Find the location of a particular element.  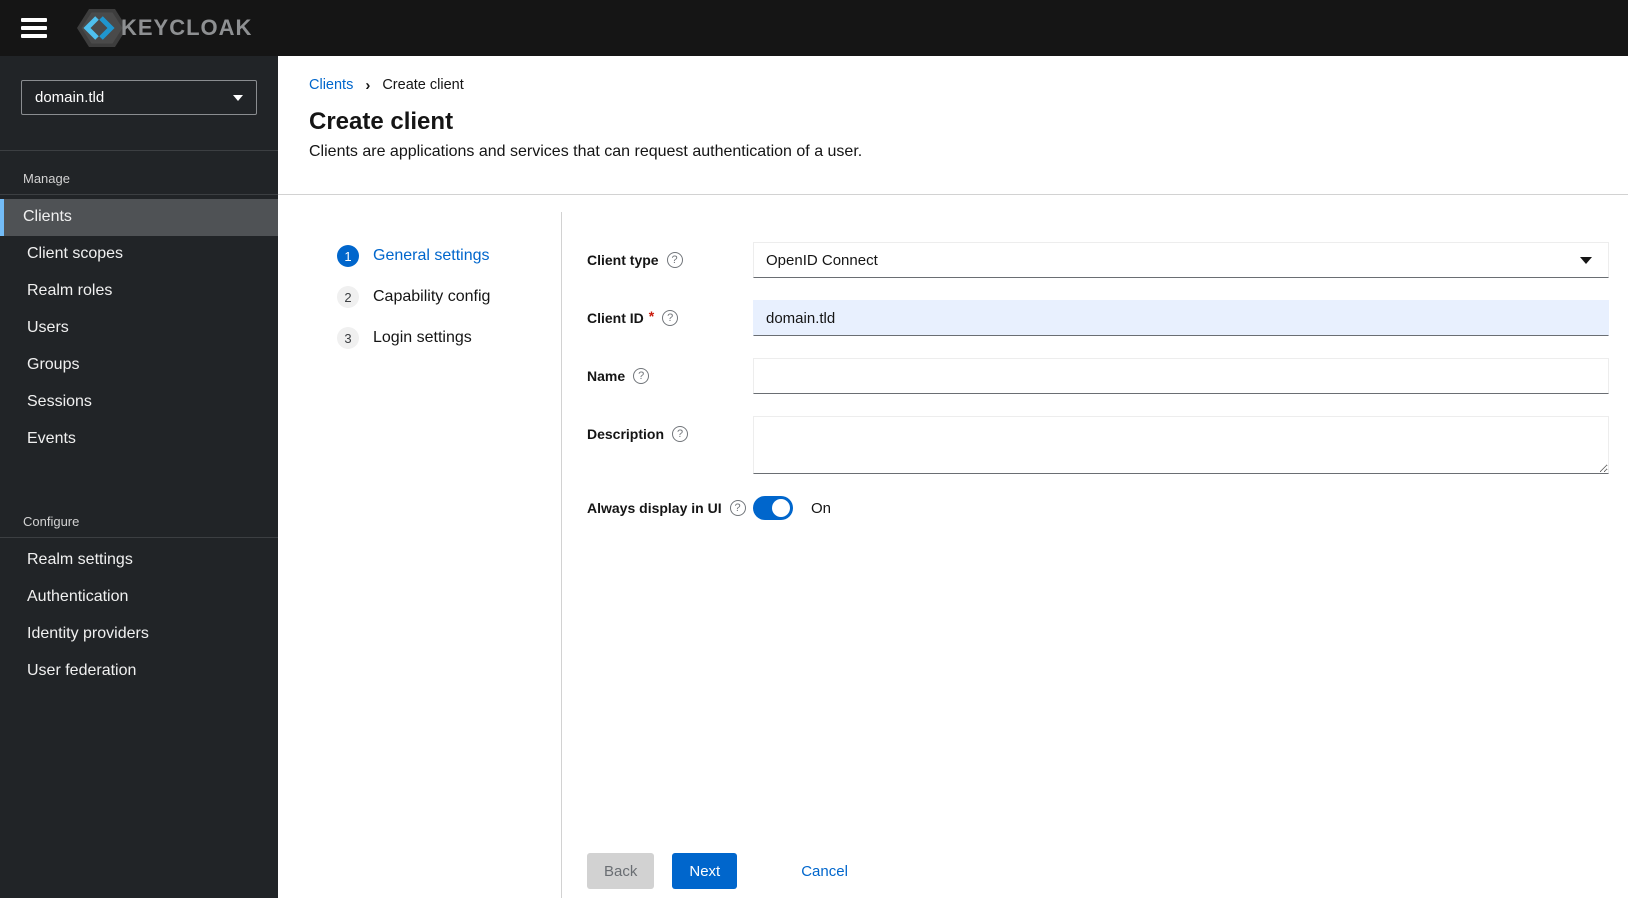

breadcrumb-current: Create client is located at coordinates (423, 85).